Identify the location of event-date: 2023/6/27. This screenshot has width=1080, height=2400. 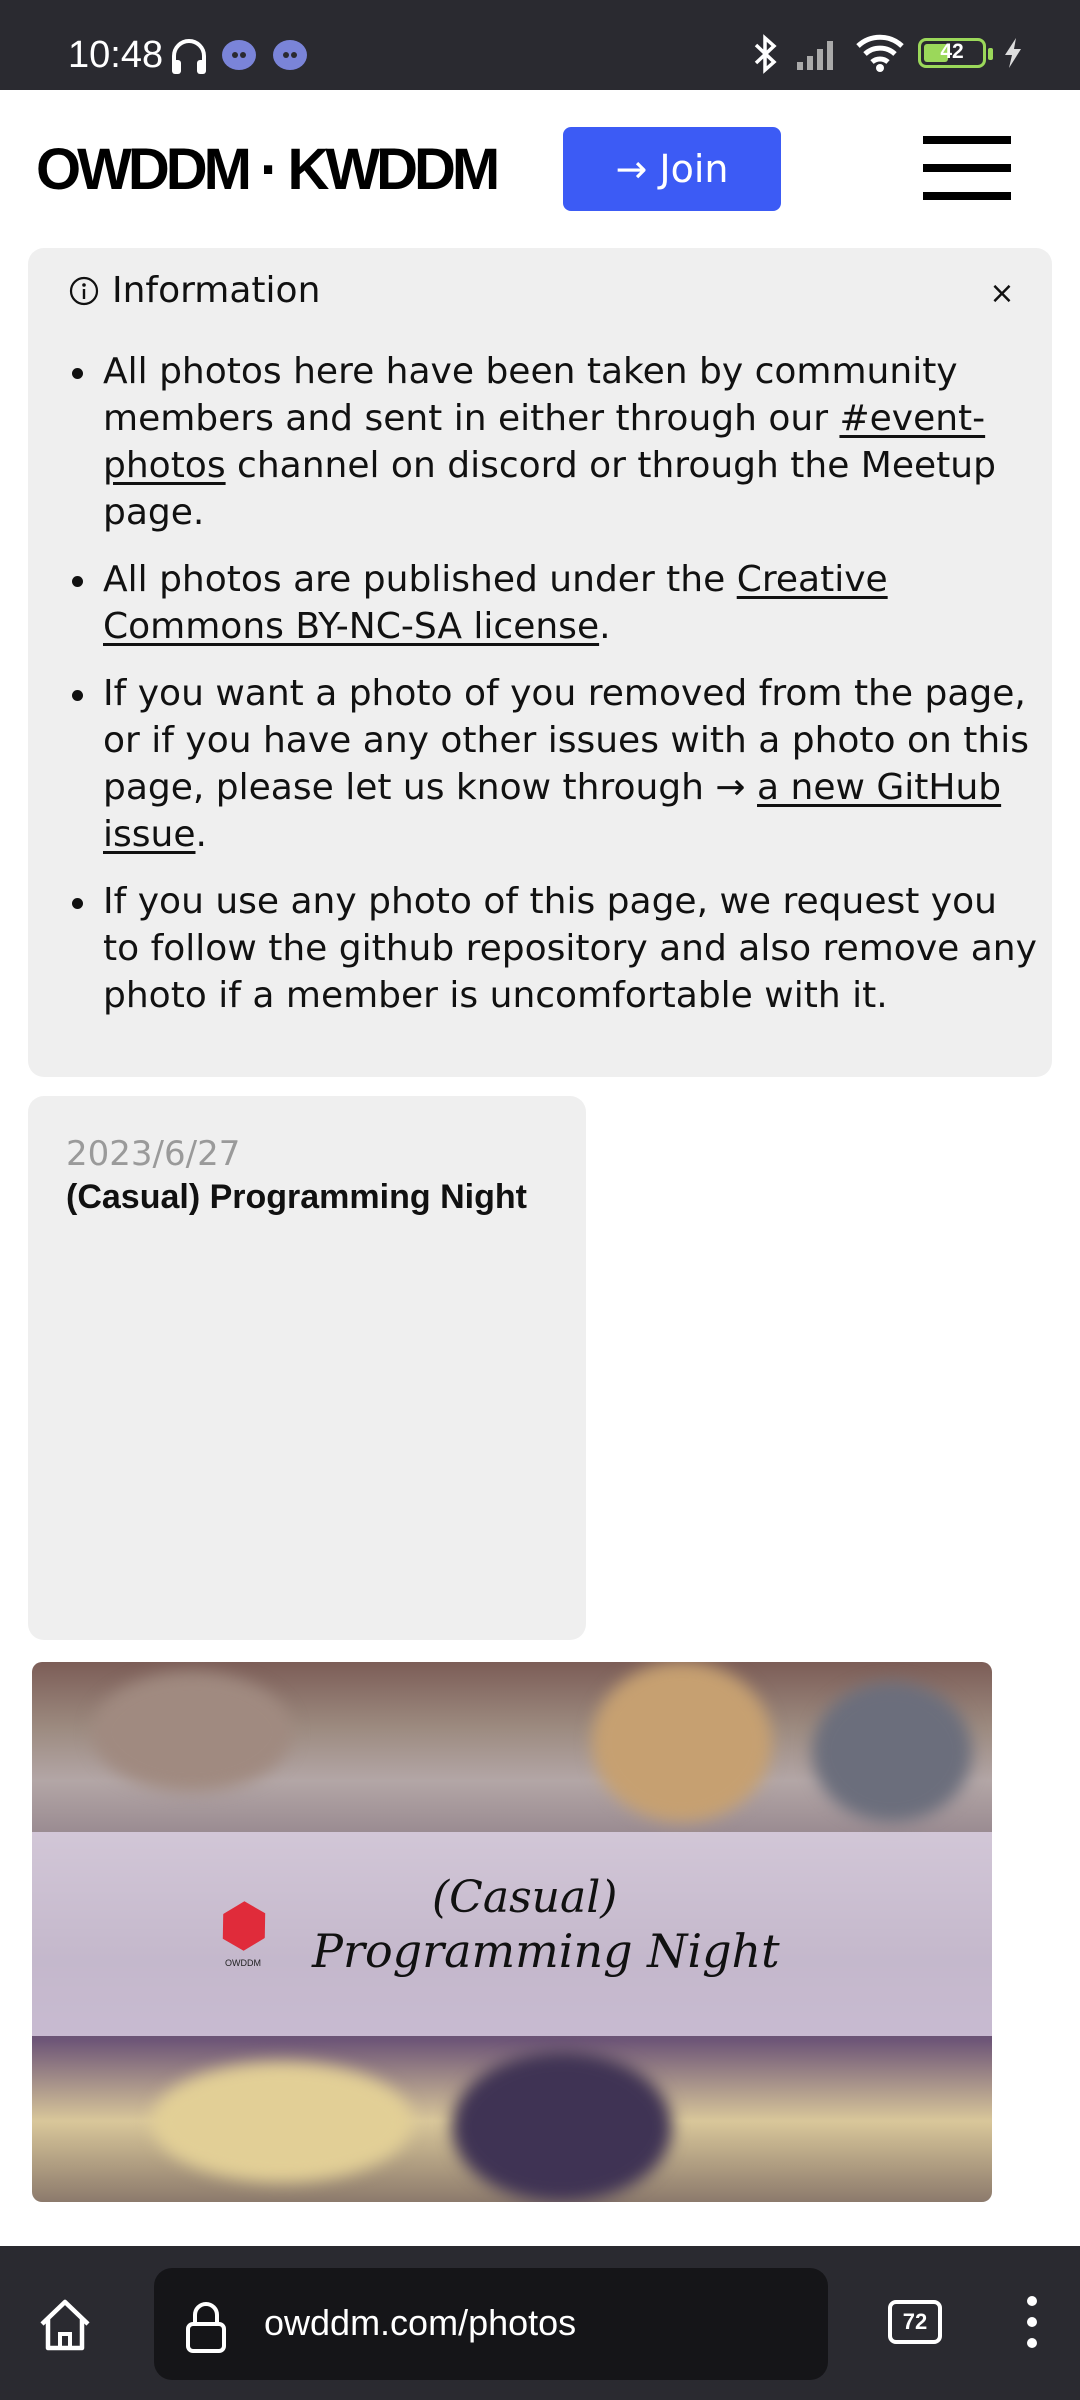
(153, 1154).